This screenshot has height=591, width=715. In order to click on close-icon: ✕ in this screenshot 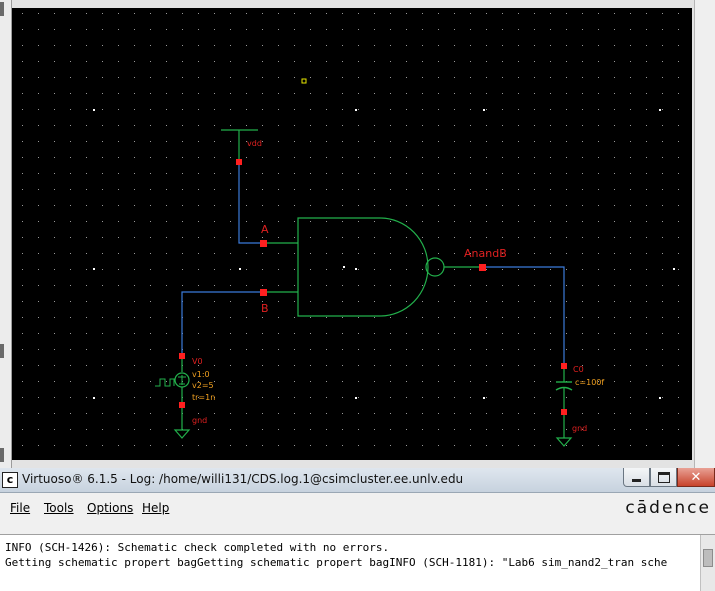, I will do `click(696, 477)`.